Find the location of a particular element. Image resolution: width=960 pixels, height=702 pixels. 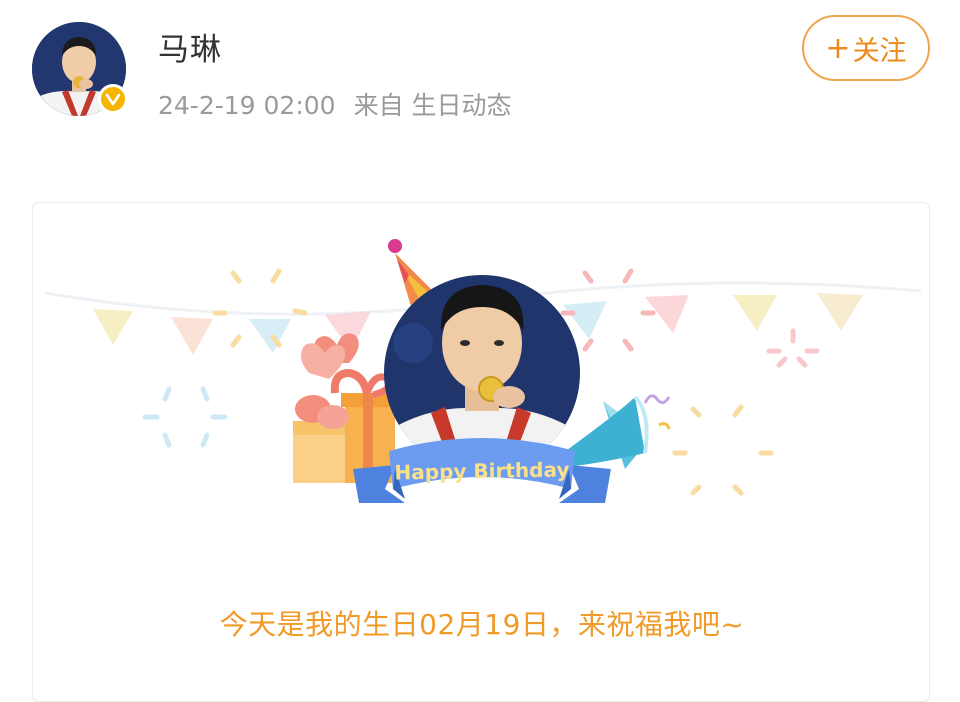

gift-box-icon is located at coordinates (346, 408).